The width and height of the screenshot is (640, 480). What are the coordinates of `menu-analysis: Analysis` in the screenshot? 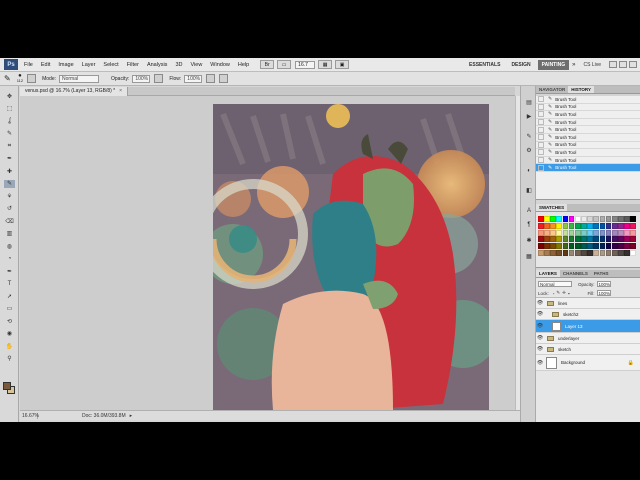 It's located at (157, 65).